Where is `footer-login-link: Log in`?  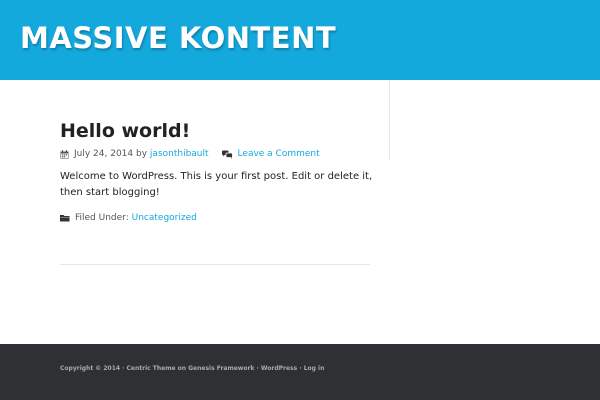 footer-login-link: Log in is located at coordinates (314, 368).